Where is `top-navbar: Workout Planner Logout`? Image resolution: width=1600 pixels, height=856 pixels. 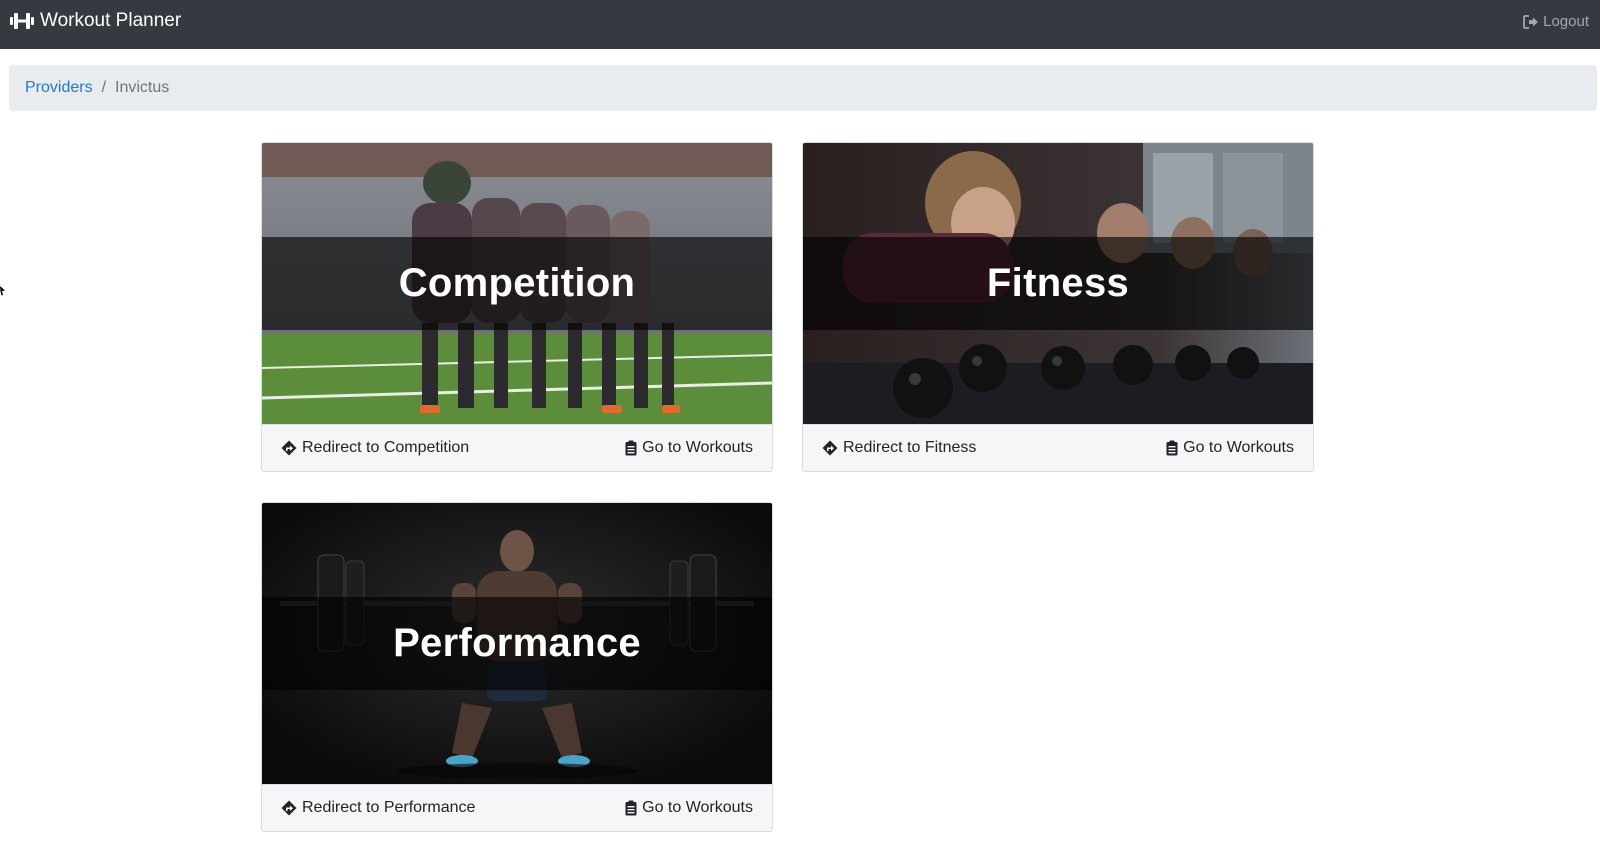 top-navbar: Workout Planner Logout is located at coordinates (800, 24).